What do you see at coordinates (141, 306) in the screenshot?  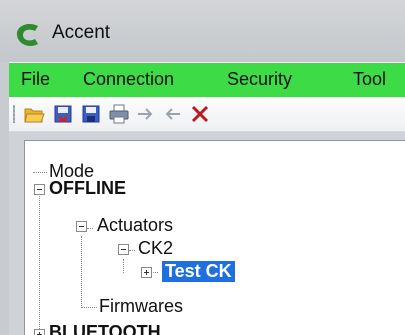 I see `tree-node-firmwares: Firmwares` at bounding box center [141, 306].